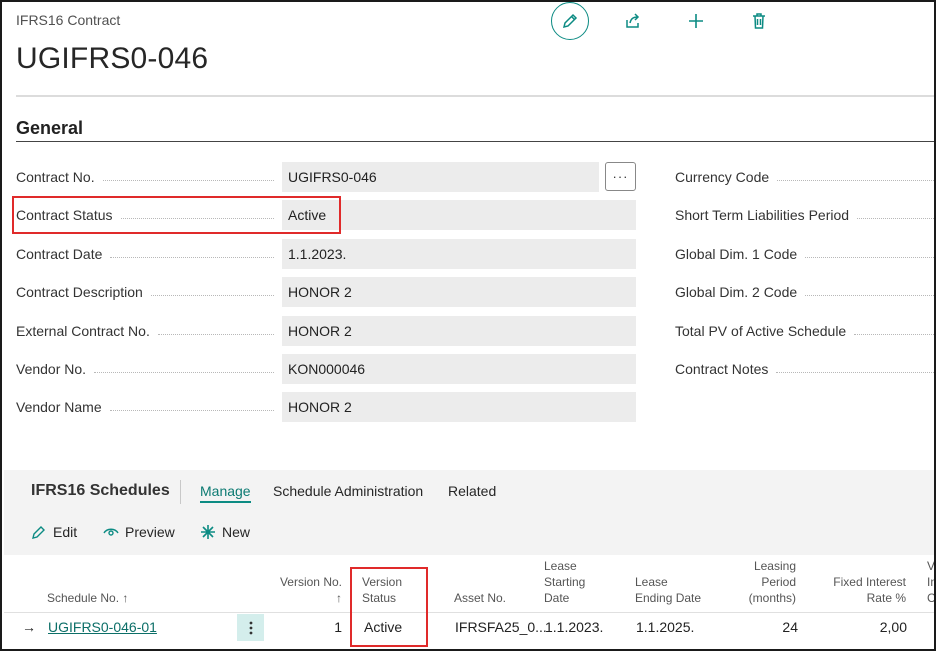  Describe the element at coordinates (459, 254) in the screenshot. I see `contract-date-value: 1.1.2023.` at that location.